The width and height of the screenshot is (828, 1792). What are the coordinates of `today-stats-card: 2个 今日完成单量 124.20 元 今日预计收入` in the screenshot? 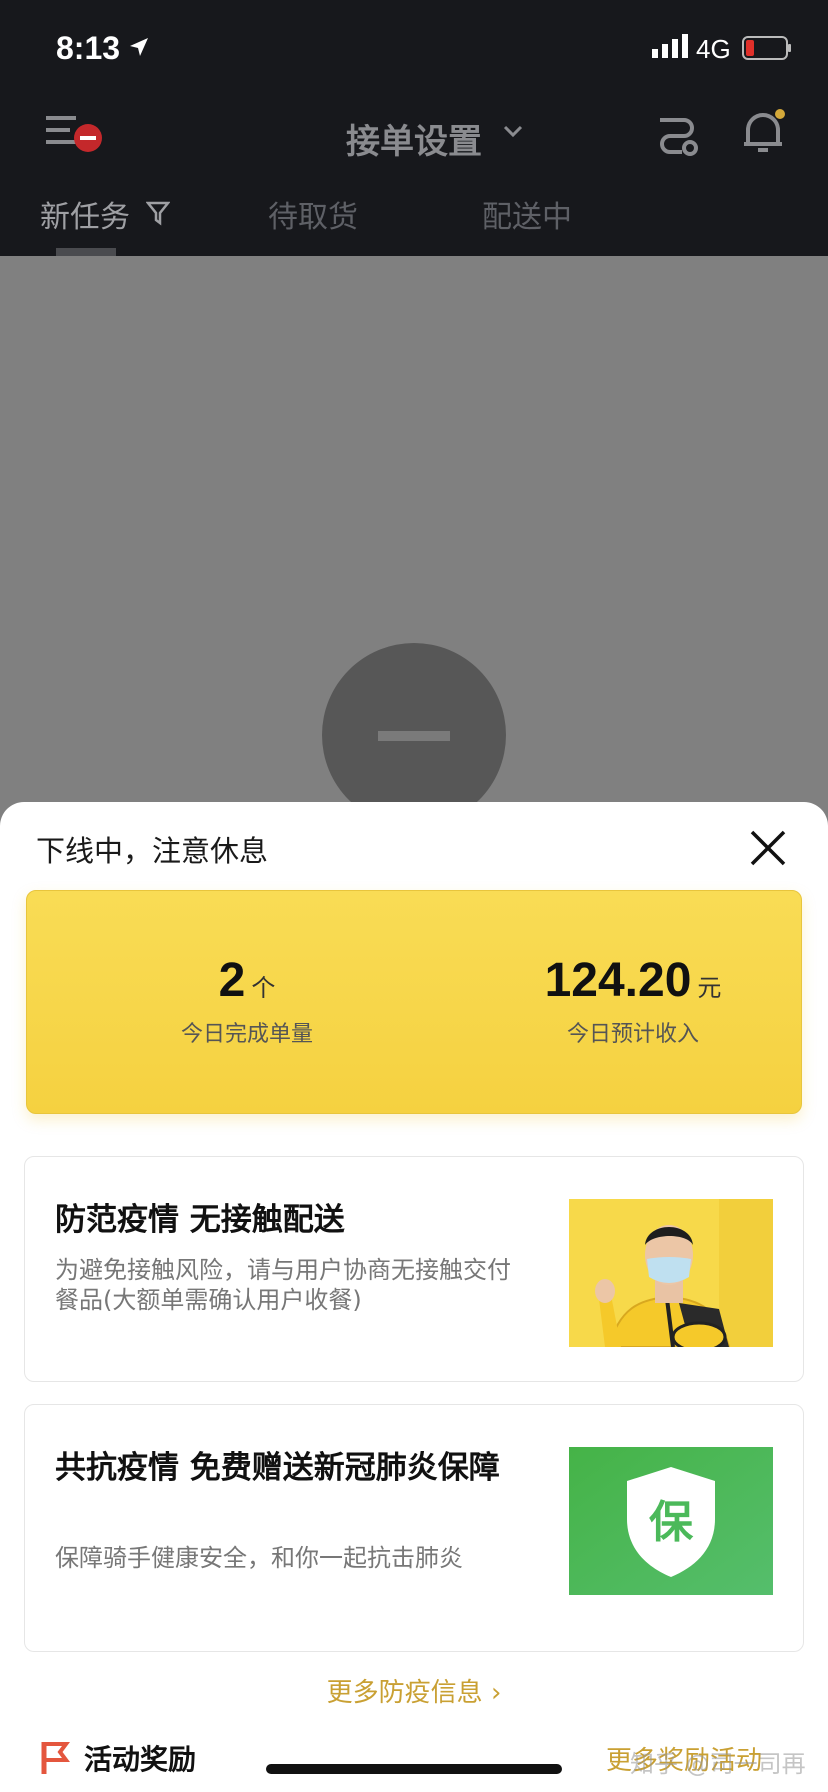 It's located at (414, 1002).